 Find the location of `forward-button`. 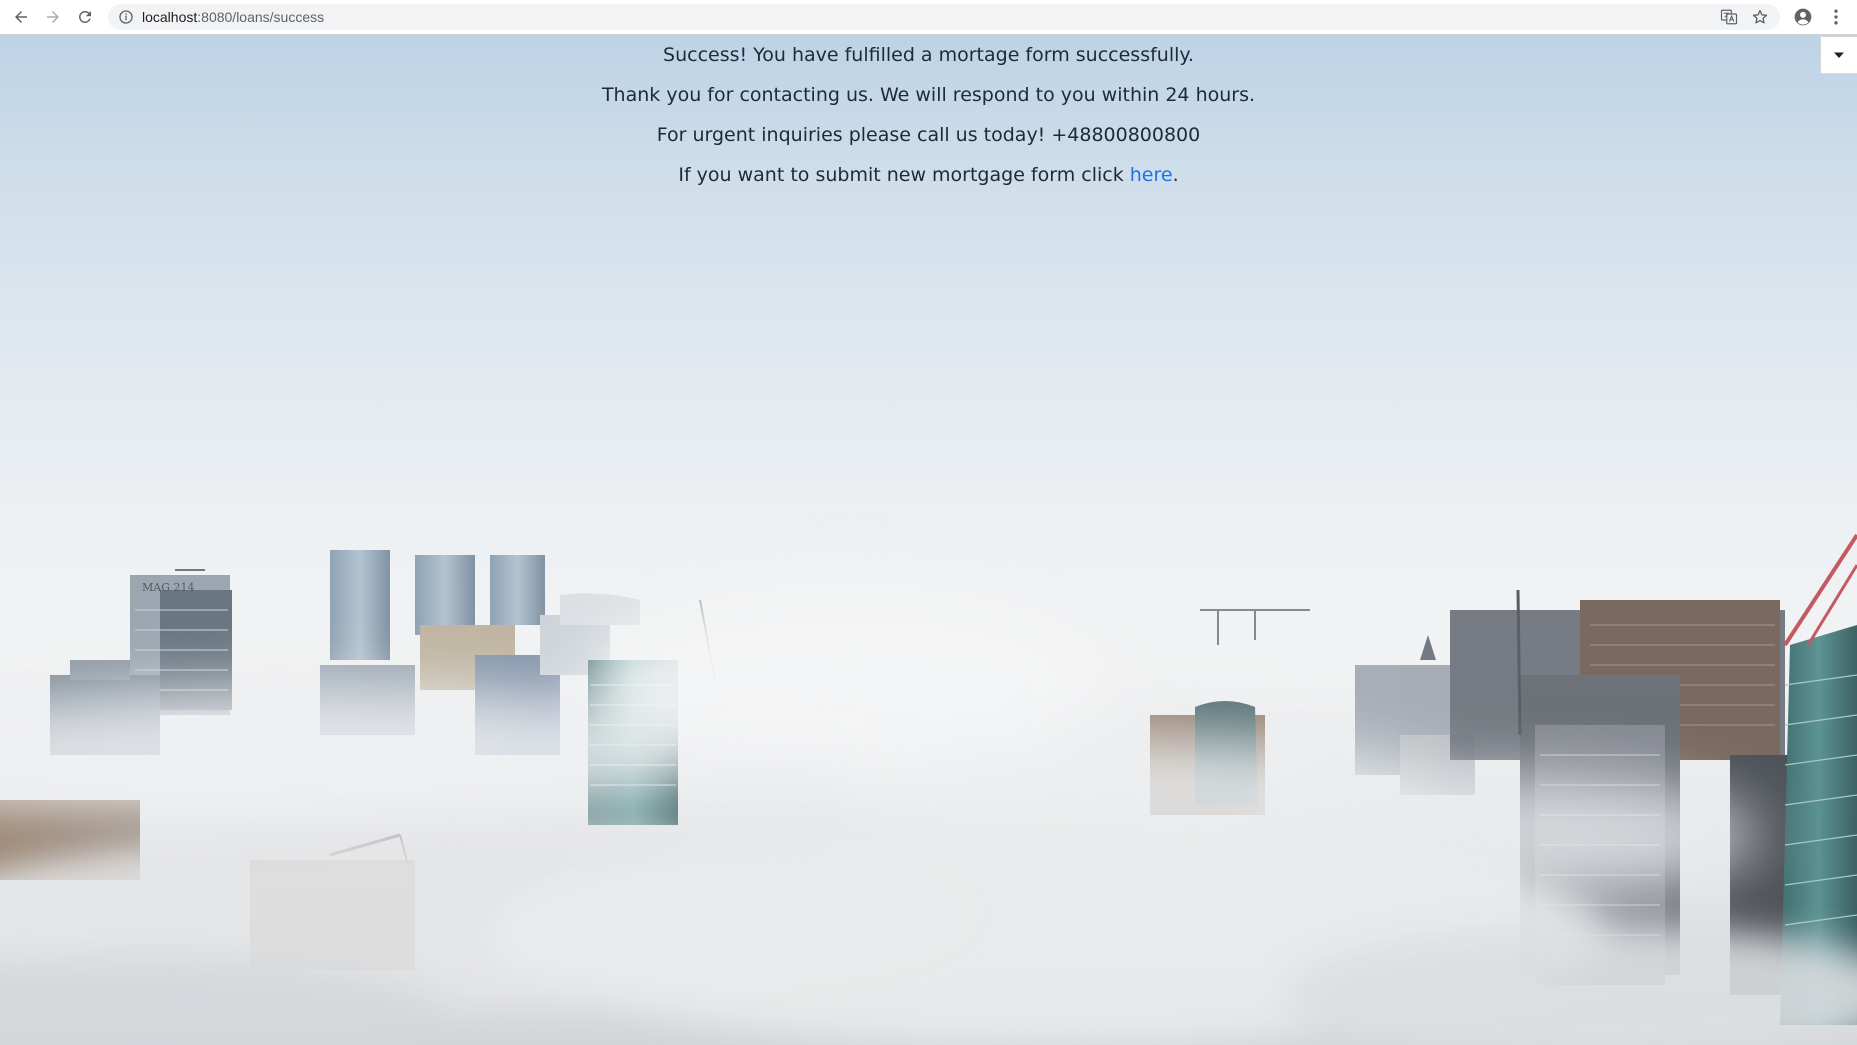

forward-button is located at coordinates (53, 17).